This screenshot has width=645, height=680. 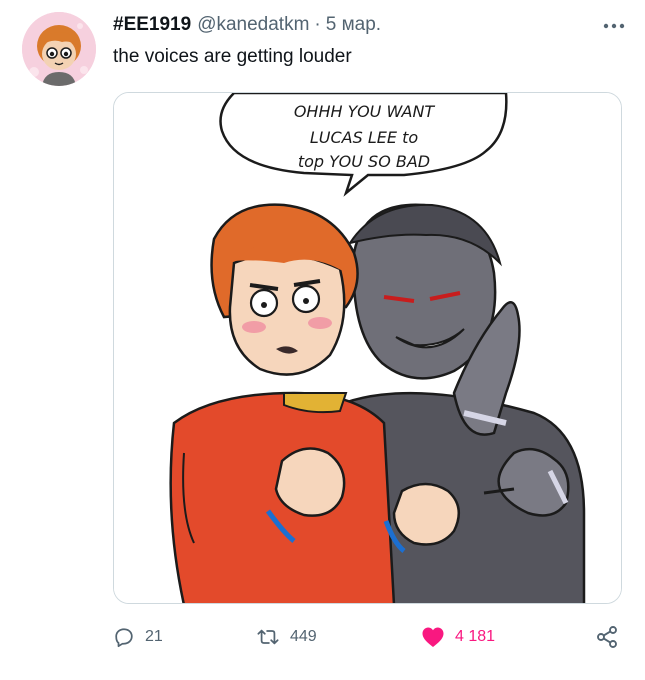 What do you see at coordinates (303, 636) in the screenshot?
I see `retweet-count: 449` at bounding box center [303, 636].